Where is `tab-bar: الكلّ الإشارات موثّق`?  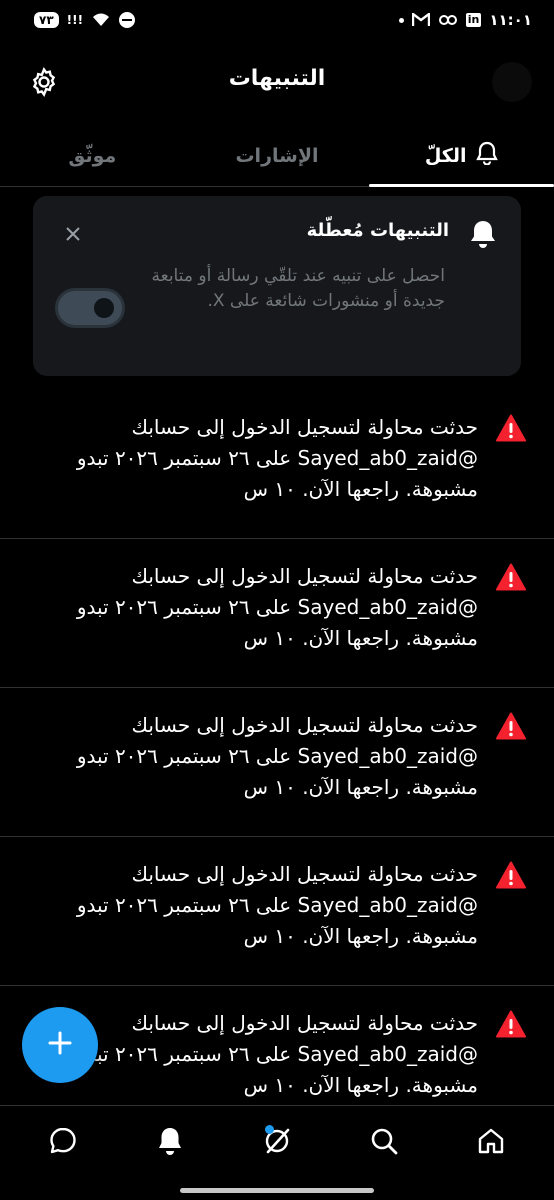
tab-bar: الكلّ الإشارات موثّق is located at coordinates (277, 156).